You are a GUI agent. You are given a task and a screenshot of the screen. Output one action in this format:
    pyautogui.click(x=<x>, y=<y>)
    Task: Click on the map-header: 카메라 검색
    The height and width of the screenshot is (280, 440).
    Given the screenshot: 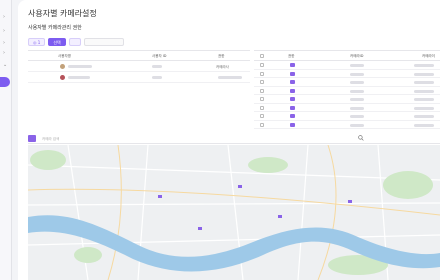 What is the action you would take?
    pyautogui.click(x=234, y=139)
    